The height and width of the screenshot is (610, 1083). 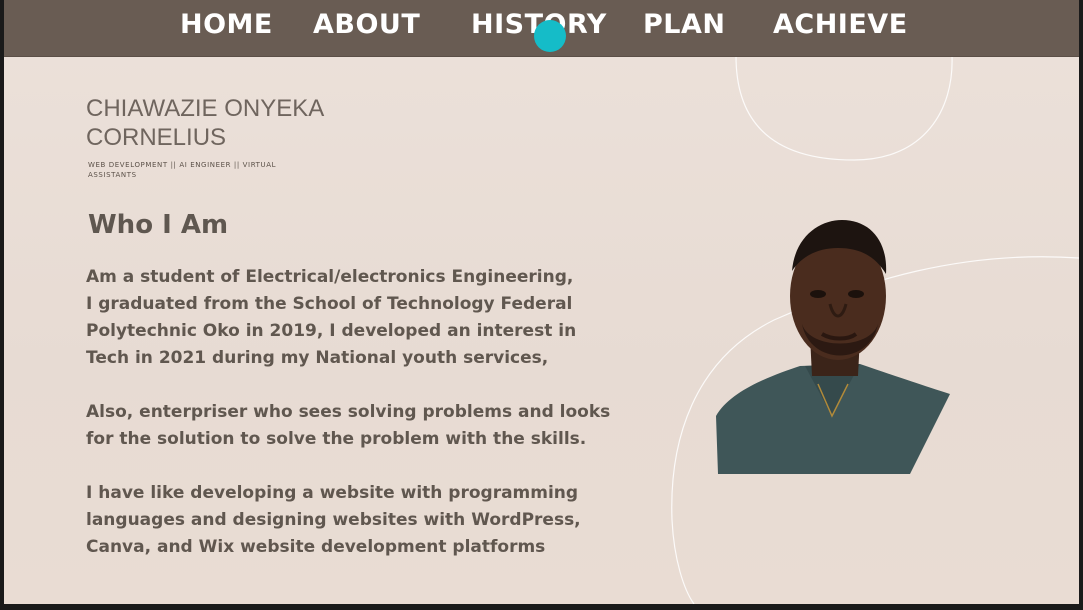 I want to click on name-line-2: CORNELIUS, so click(x=156, y=137).